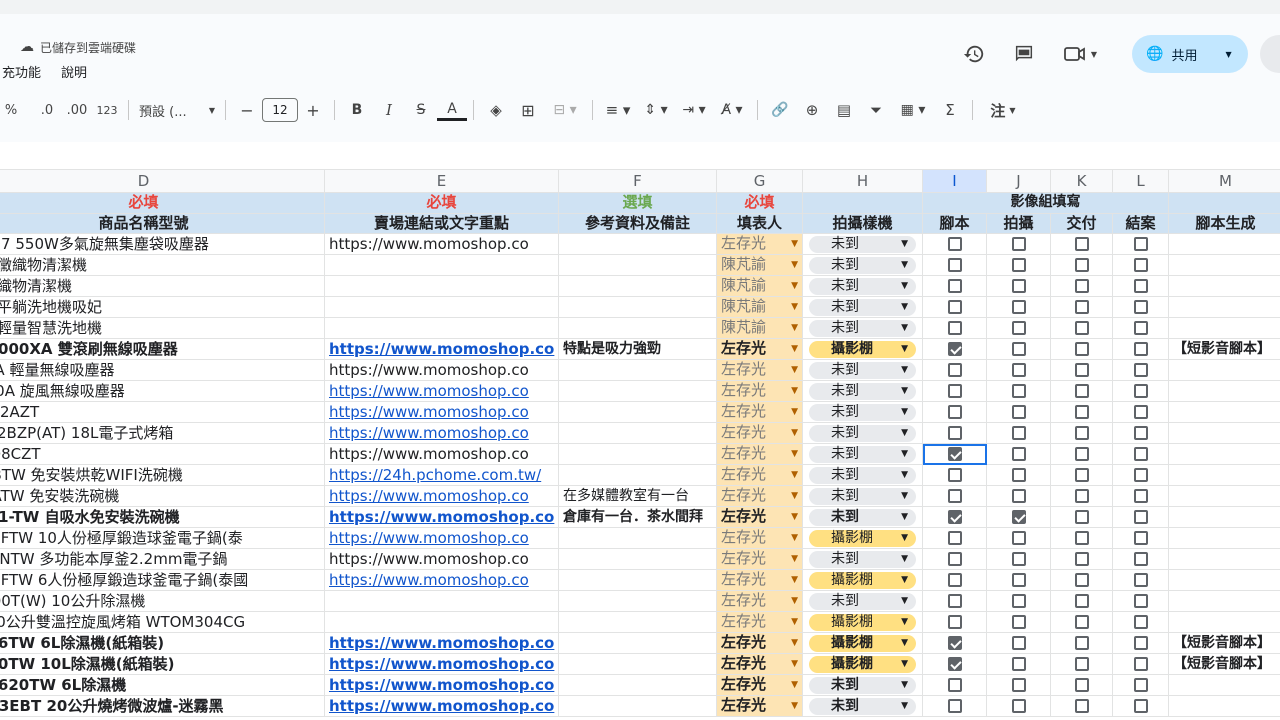  Describe the element at coordinates (694, 110) in the screenshot. I see `text-wrapping-icon: ⇥ ▾` at that location.